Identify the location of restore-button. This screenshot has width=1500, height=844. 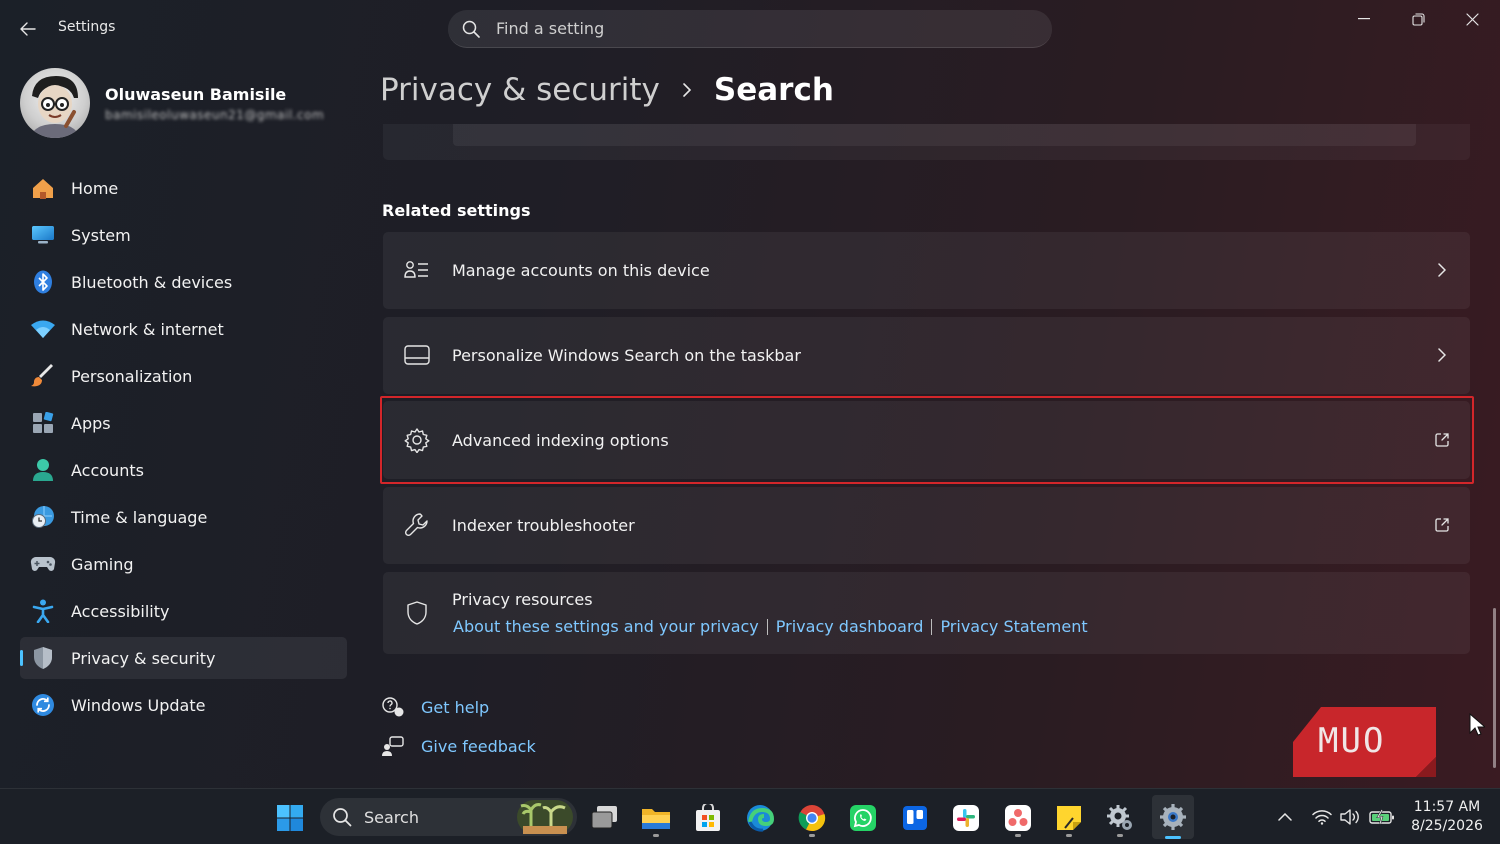
(1418, 19).